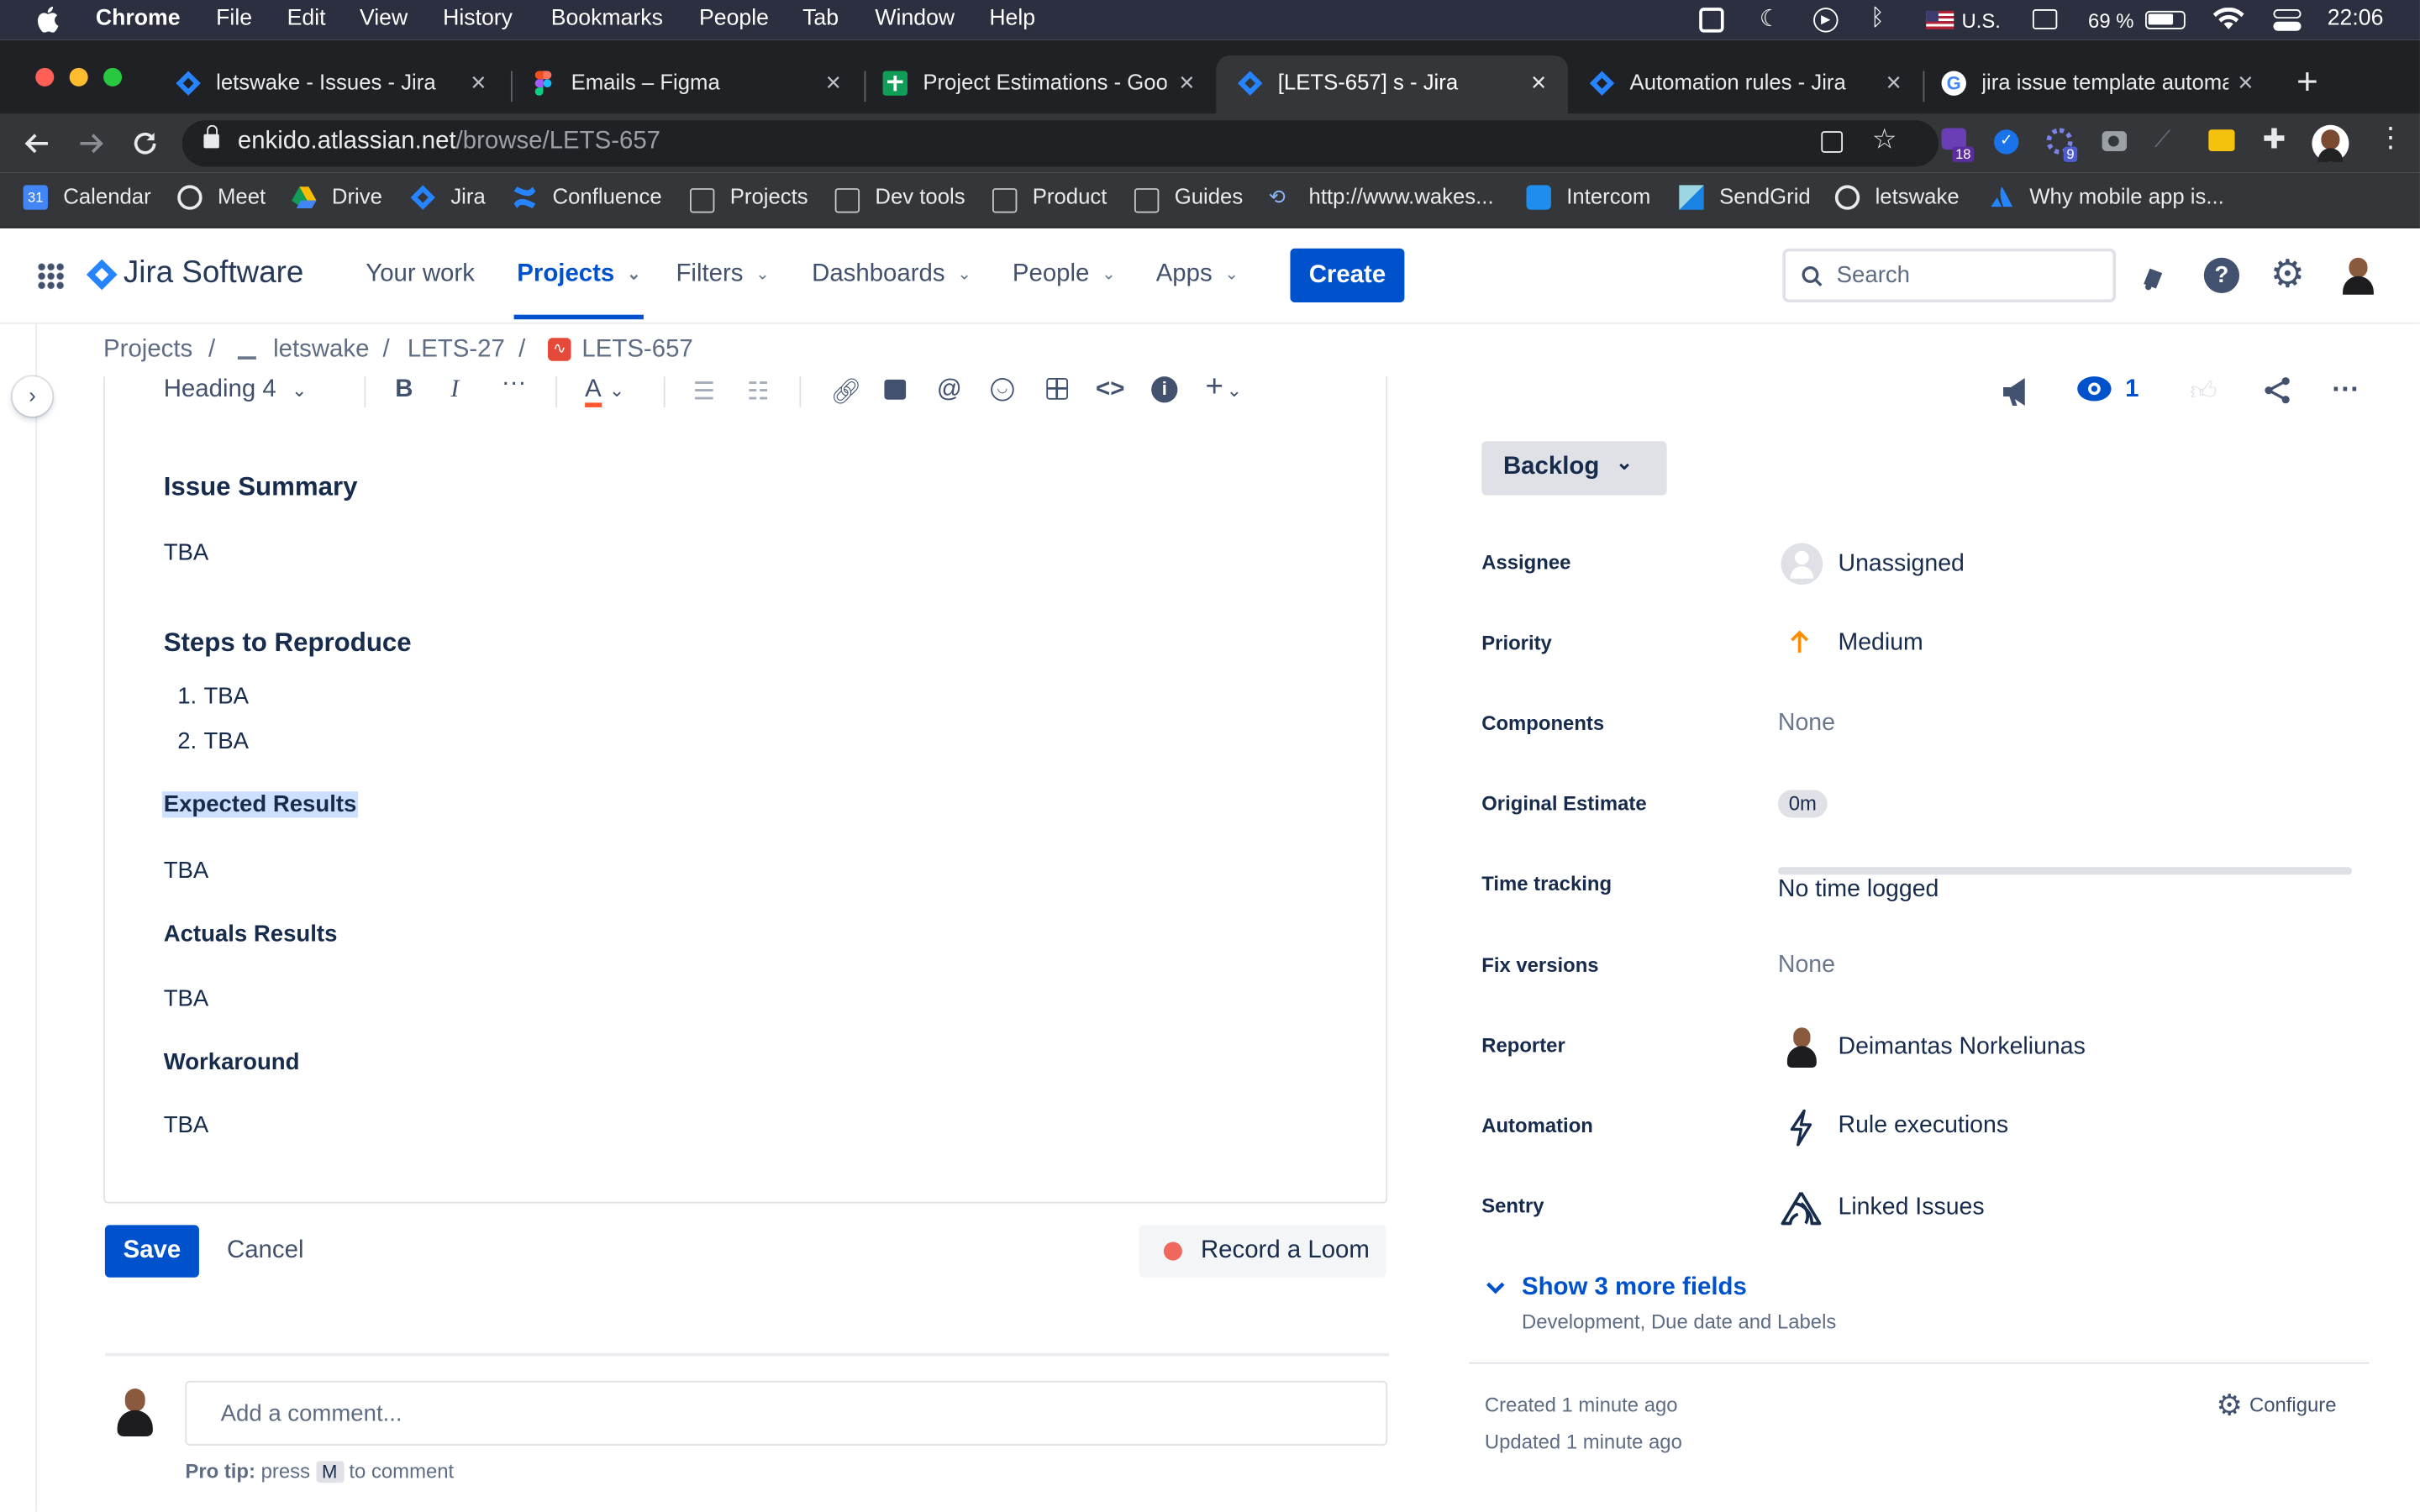 Image resolution: width=2420 pixels, height=1512 pixels. What do you see at coordinates (45, 77) in the screenshot?
I see `close-window-button` at bounding box center [45, 77].